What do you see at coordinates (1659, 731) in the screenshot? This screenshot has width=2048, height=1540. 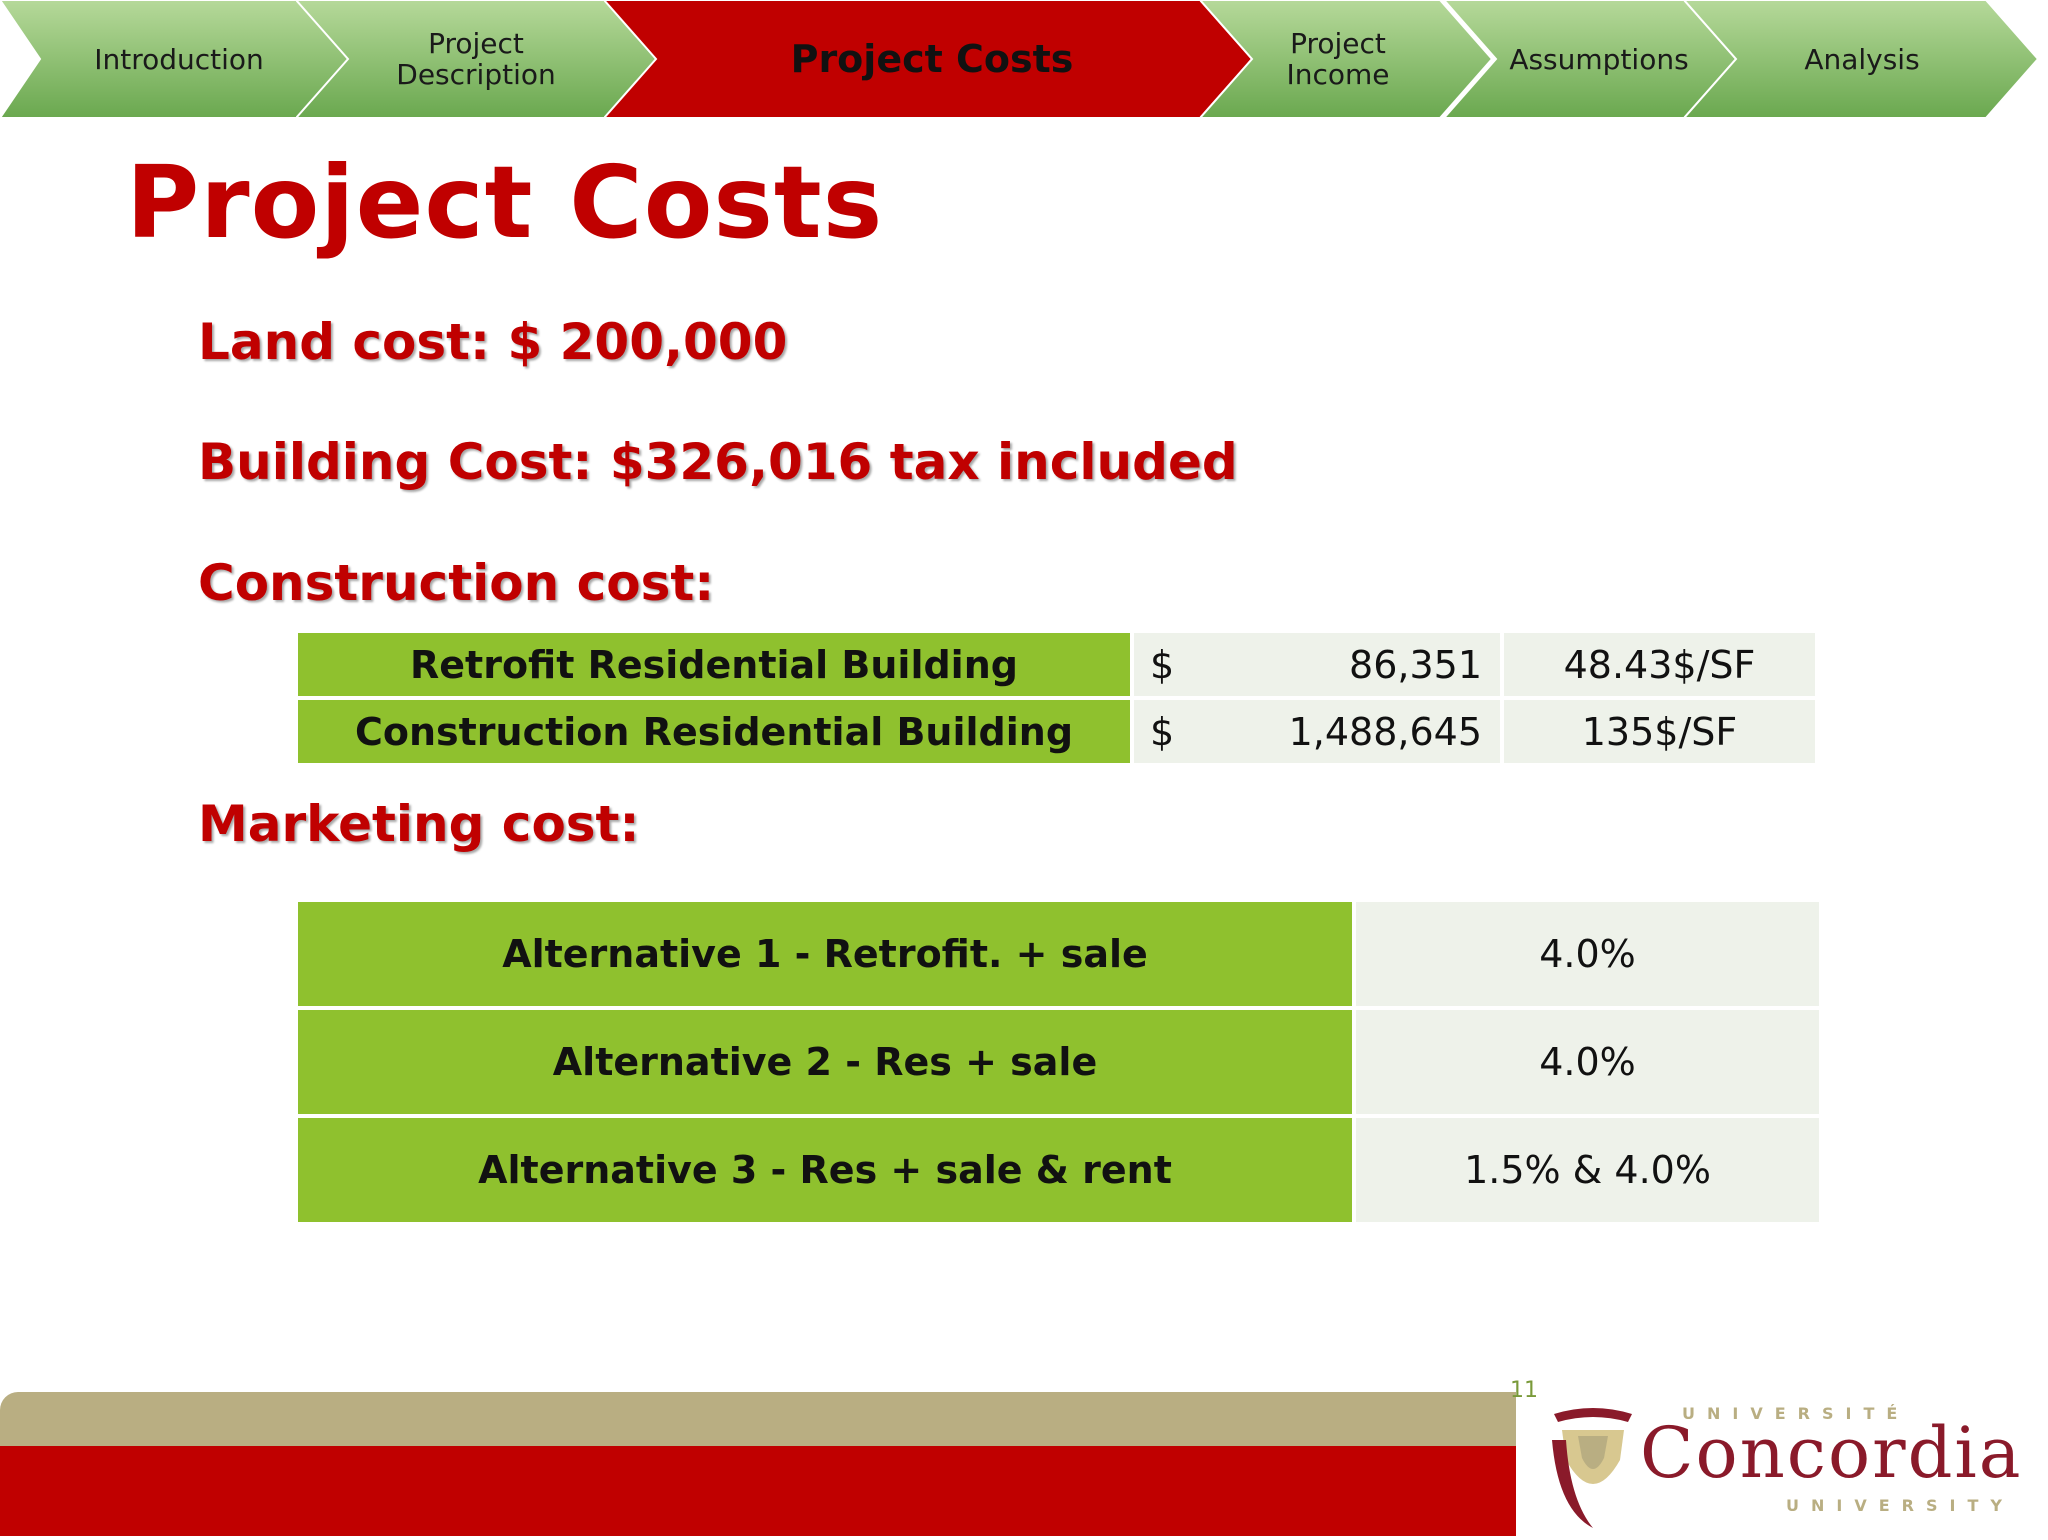 I see `rate-cell: 135$/SF` at bounding box center [1659, 731].